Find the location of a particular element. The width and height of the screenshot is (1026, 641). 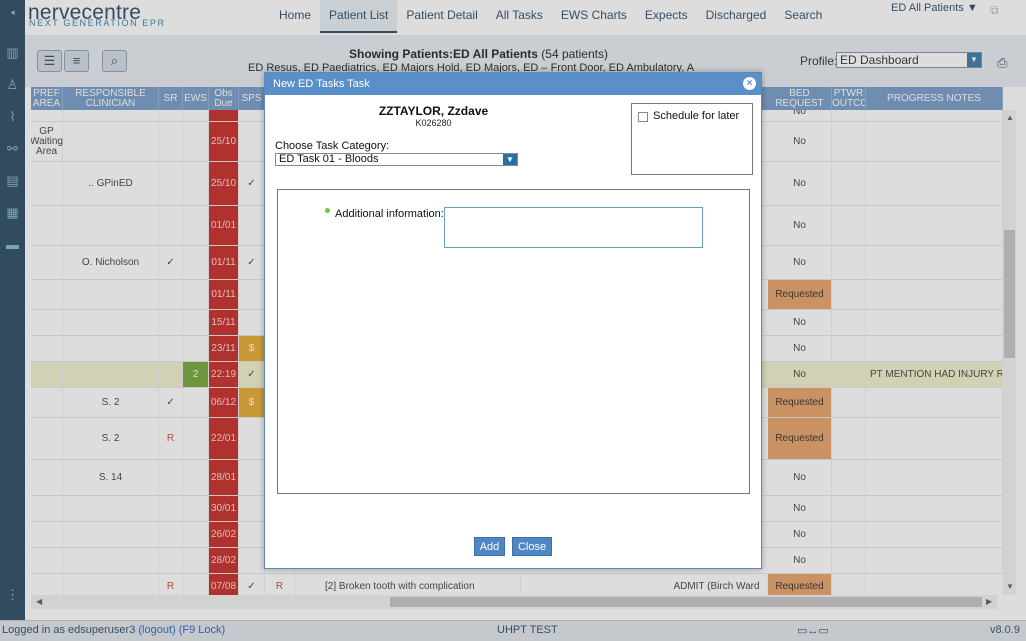

close-button: Close is located at coordinates (532, 546).